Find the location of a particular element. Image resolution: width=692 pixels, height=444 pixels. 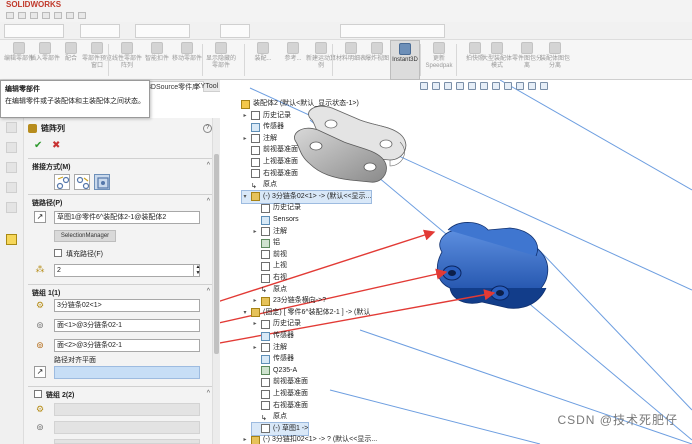

feature-tree-icon is located at coordinates (11, 127).